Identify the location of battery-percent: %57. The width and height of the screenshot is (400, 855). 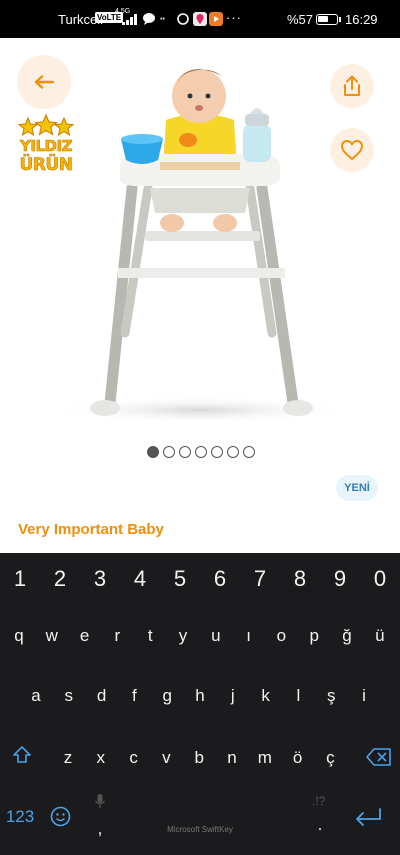
(300, 19).